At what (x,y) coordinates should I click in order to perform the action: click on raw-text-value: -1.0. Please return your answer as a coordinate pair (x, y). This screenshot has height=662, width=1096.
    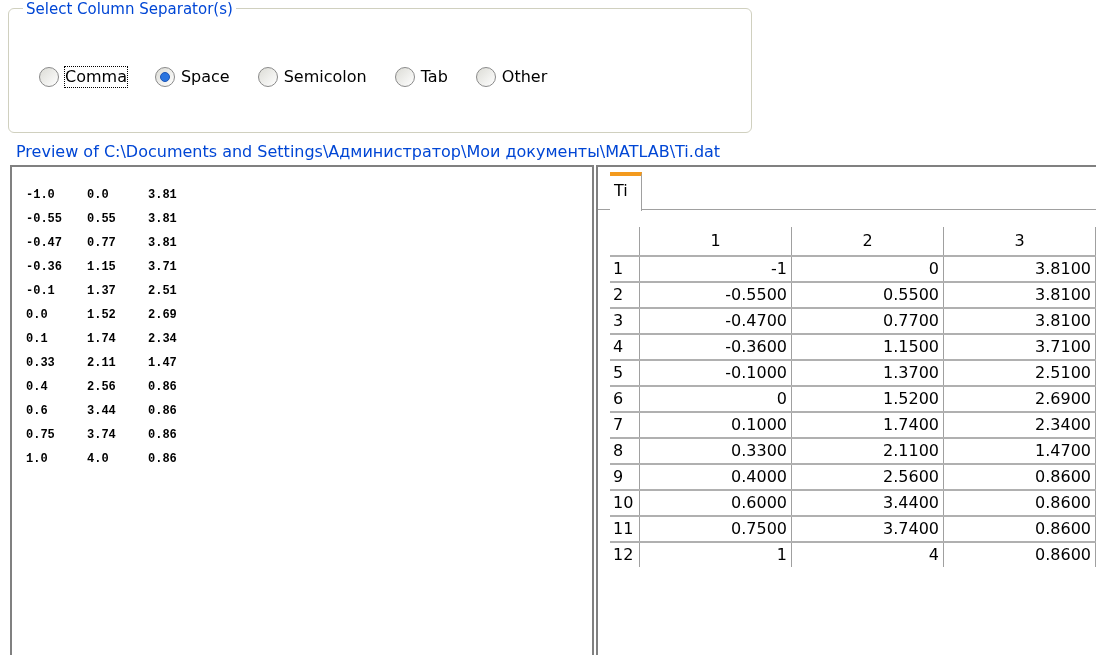
    Looking at the image, I should click on (41, 195).